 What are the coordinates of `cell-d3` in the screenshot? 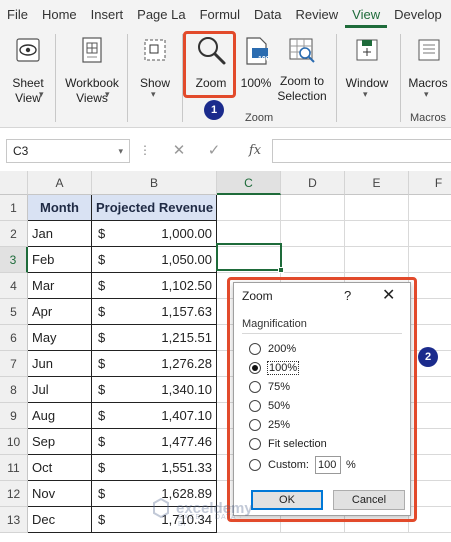 It's located at (313, 260).